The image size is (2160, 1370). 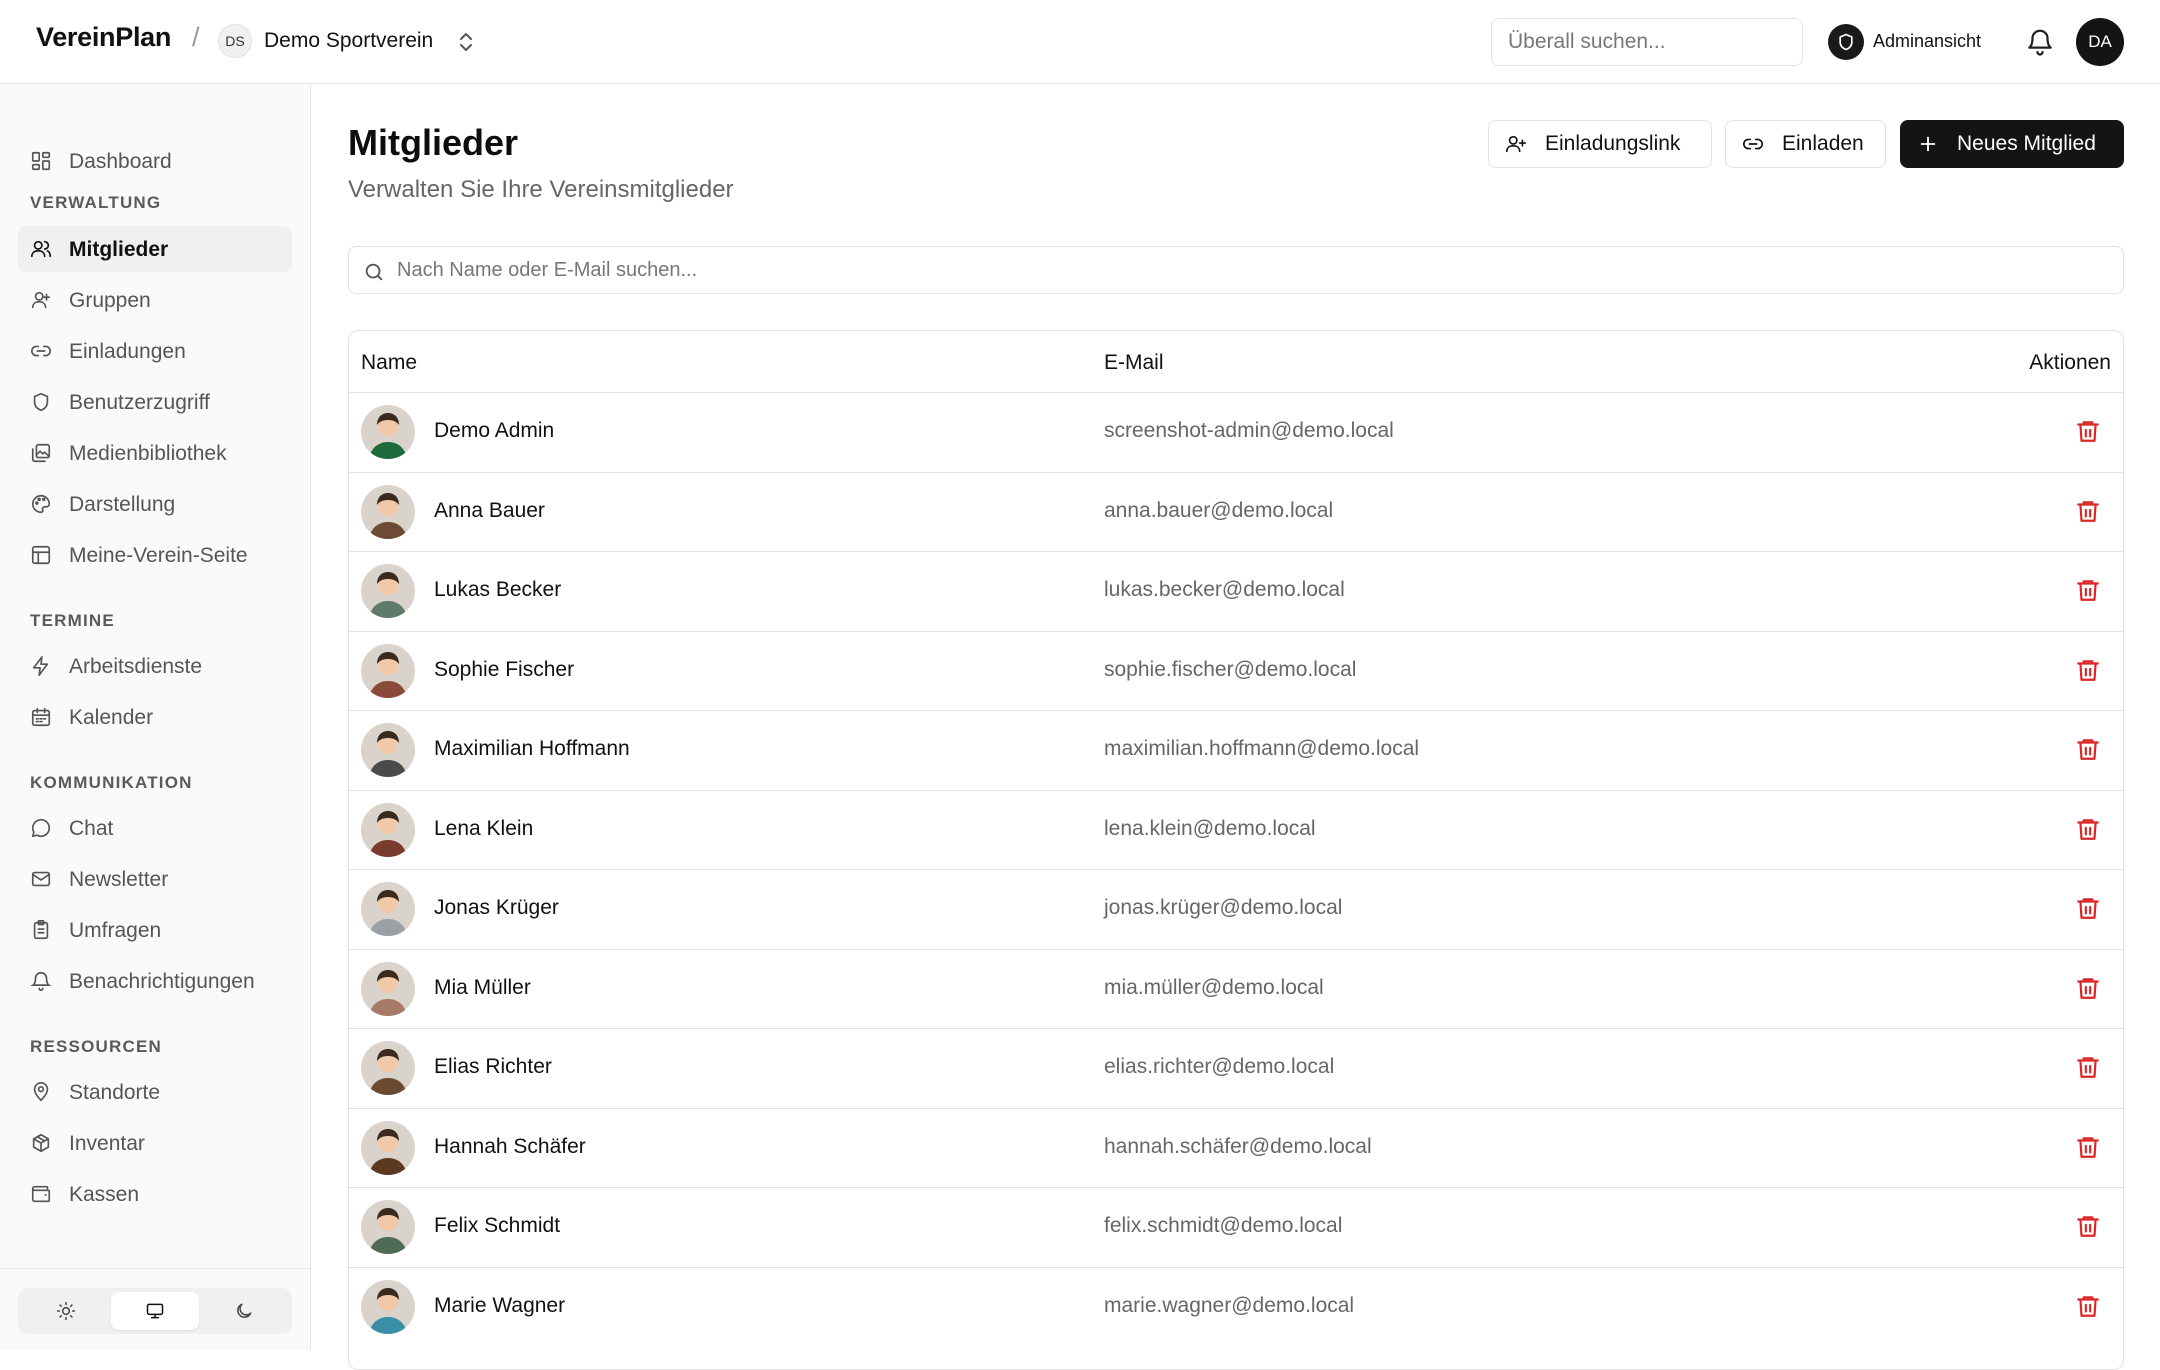 What do you see at coordinates (155, 930) in the screenshot?
I see `sidebar-item-umfragen: Umfragen` at bounding box center [155, 930].